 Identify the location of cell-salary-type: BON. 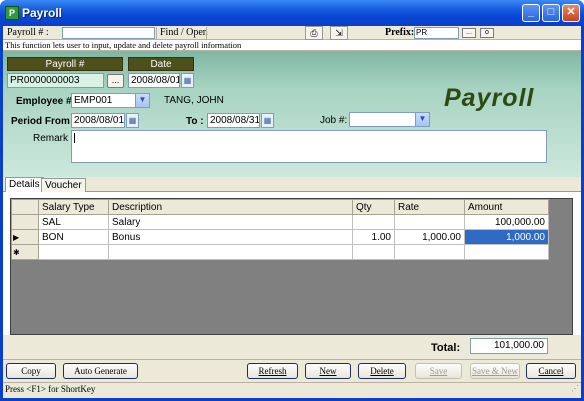
(73, 237).